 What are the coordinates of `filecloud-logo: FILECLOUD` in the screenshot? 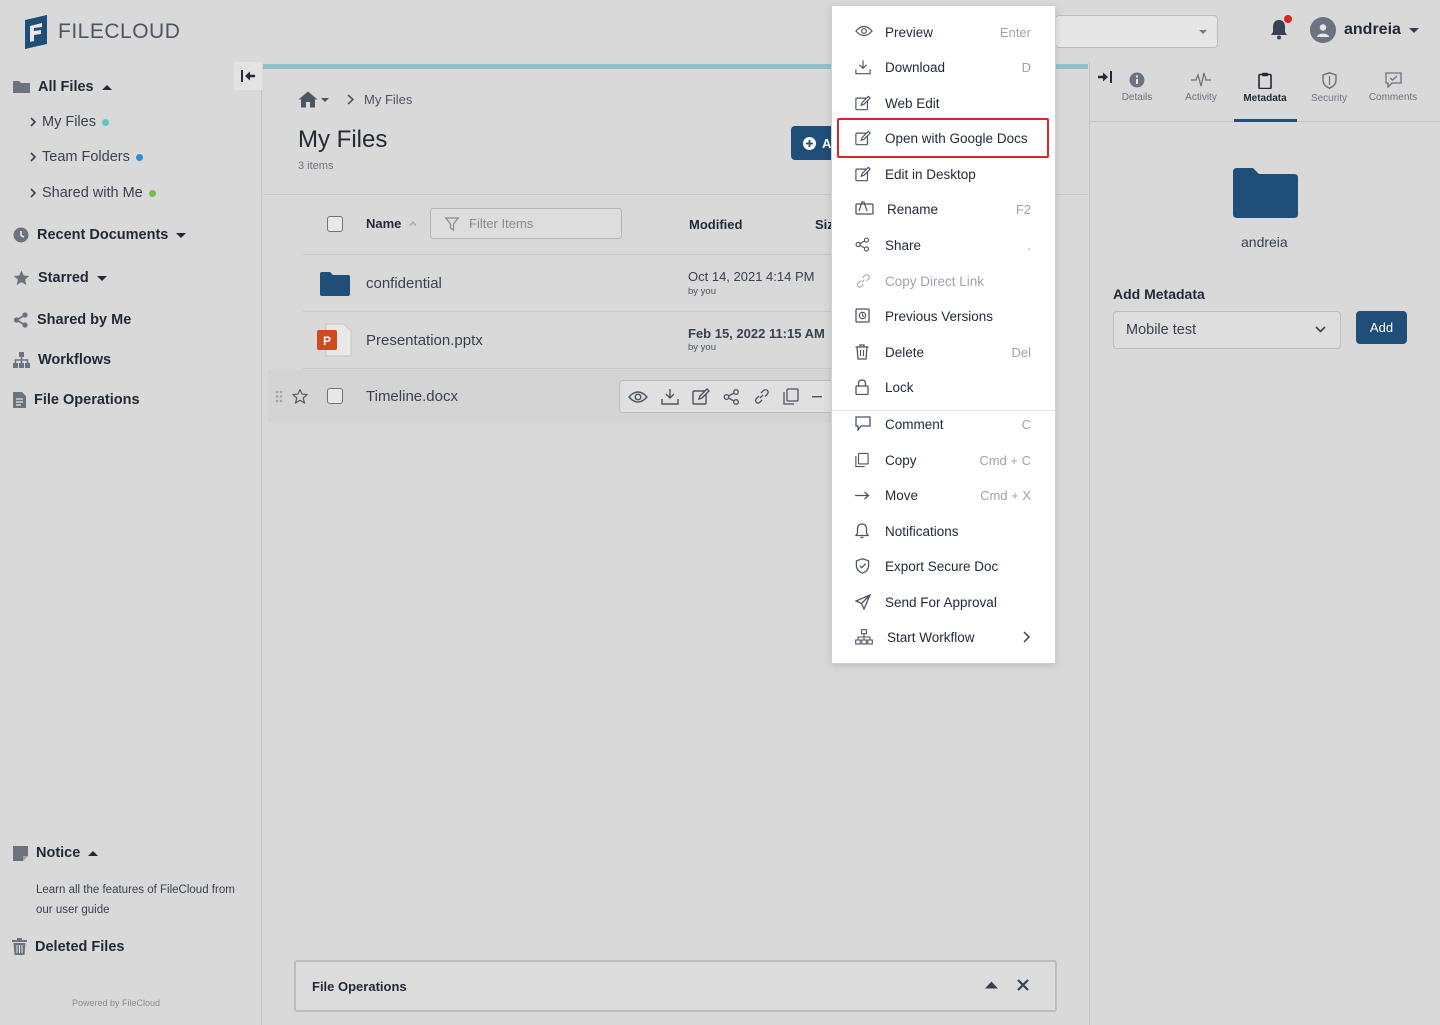 It's located at (101, 32).